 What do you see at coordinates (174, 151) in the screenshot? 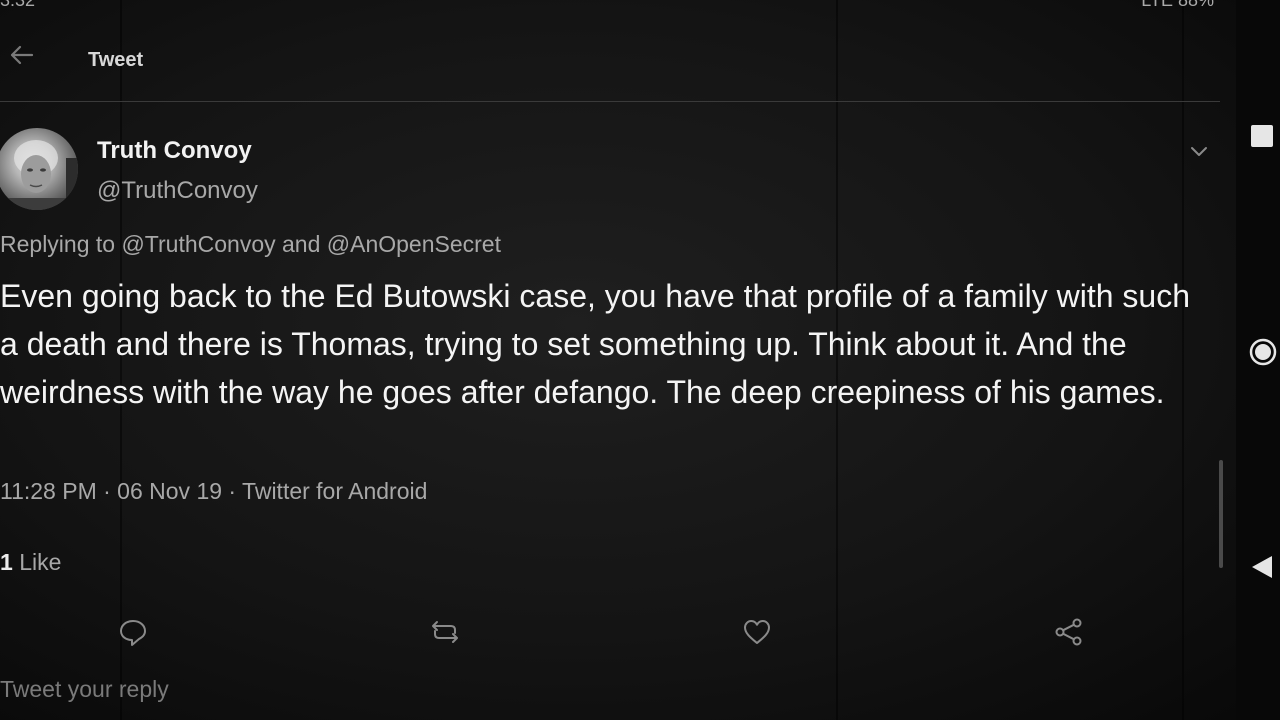
I see `author-name: Truth Convoy` at bounding box center [174, 151].